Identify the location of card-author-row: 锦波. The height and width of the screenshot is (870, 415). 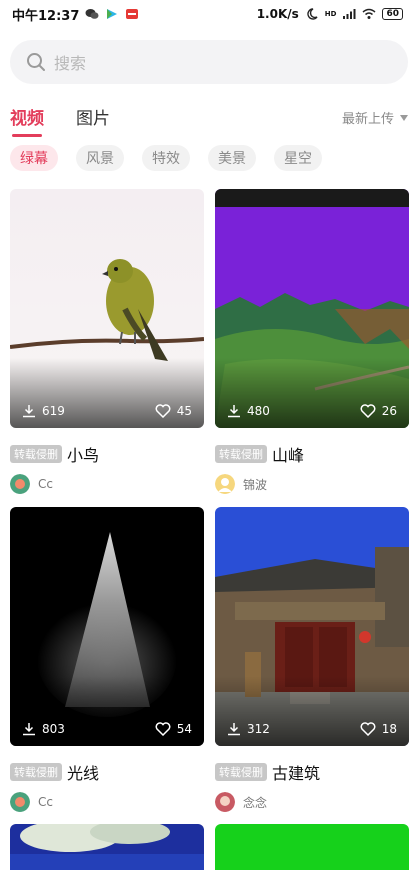
(312, 484).